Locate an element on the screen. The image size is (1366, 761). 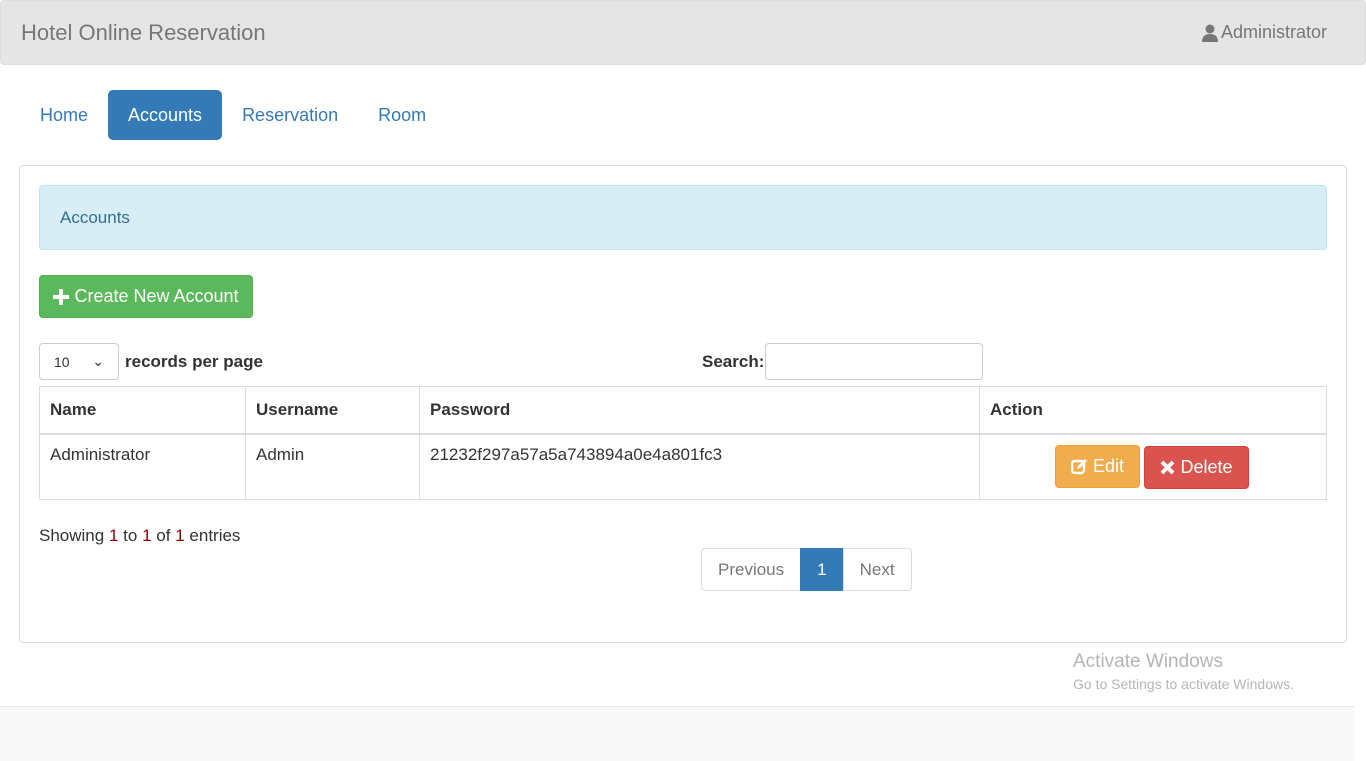
edit-label: Edit is located at coordinates (1108, 465).